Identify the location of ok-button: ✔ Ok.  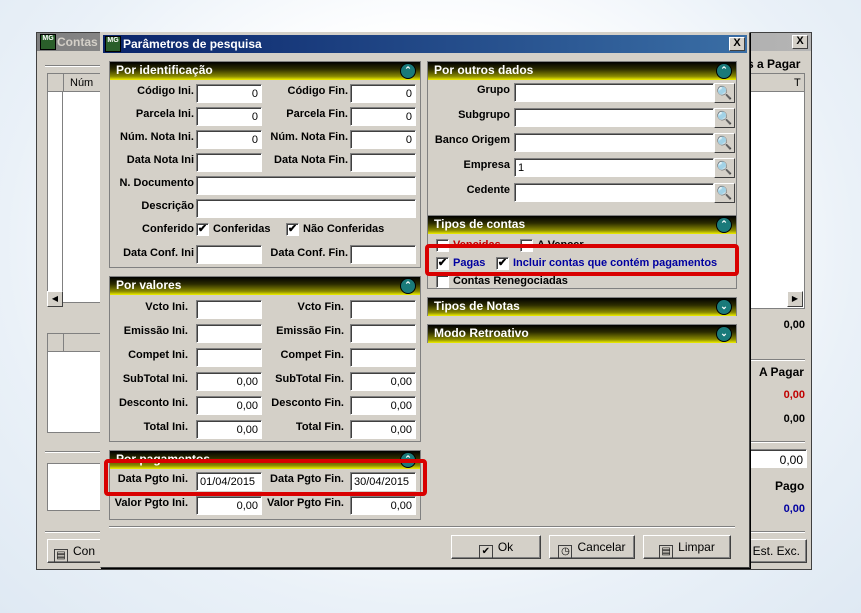
(496, 547).